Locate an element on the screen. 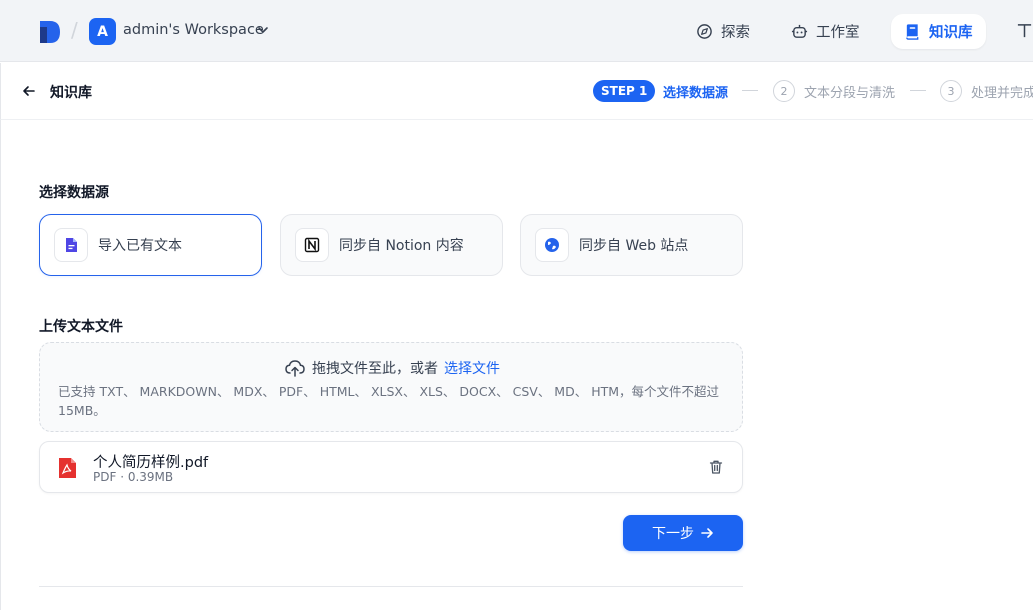 This screenshot has height=610, width=1033. nav-knowledge: 知识库 is located at coordinates (938, 31).